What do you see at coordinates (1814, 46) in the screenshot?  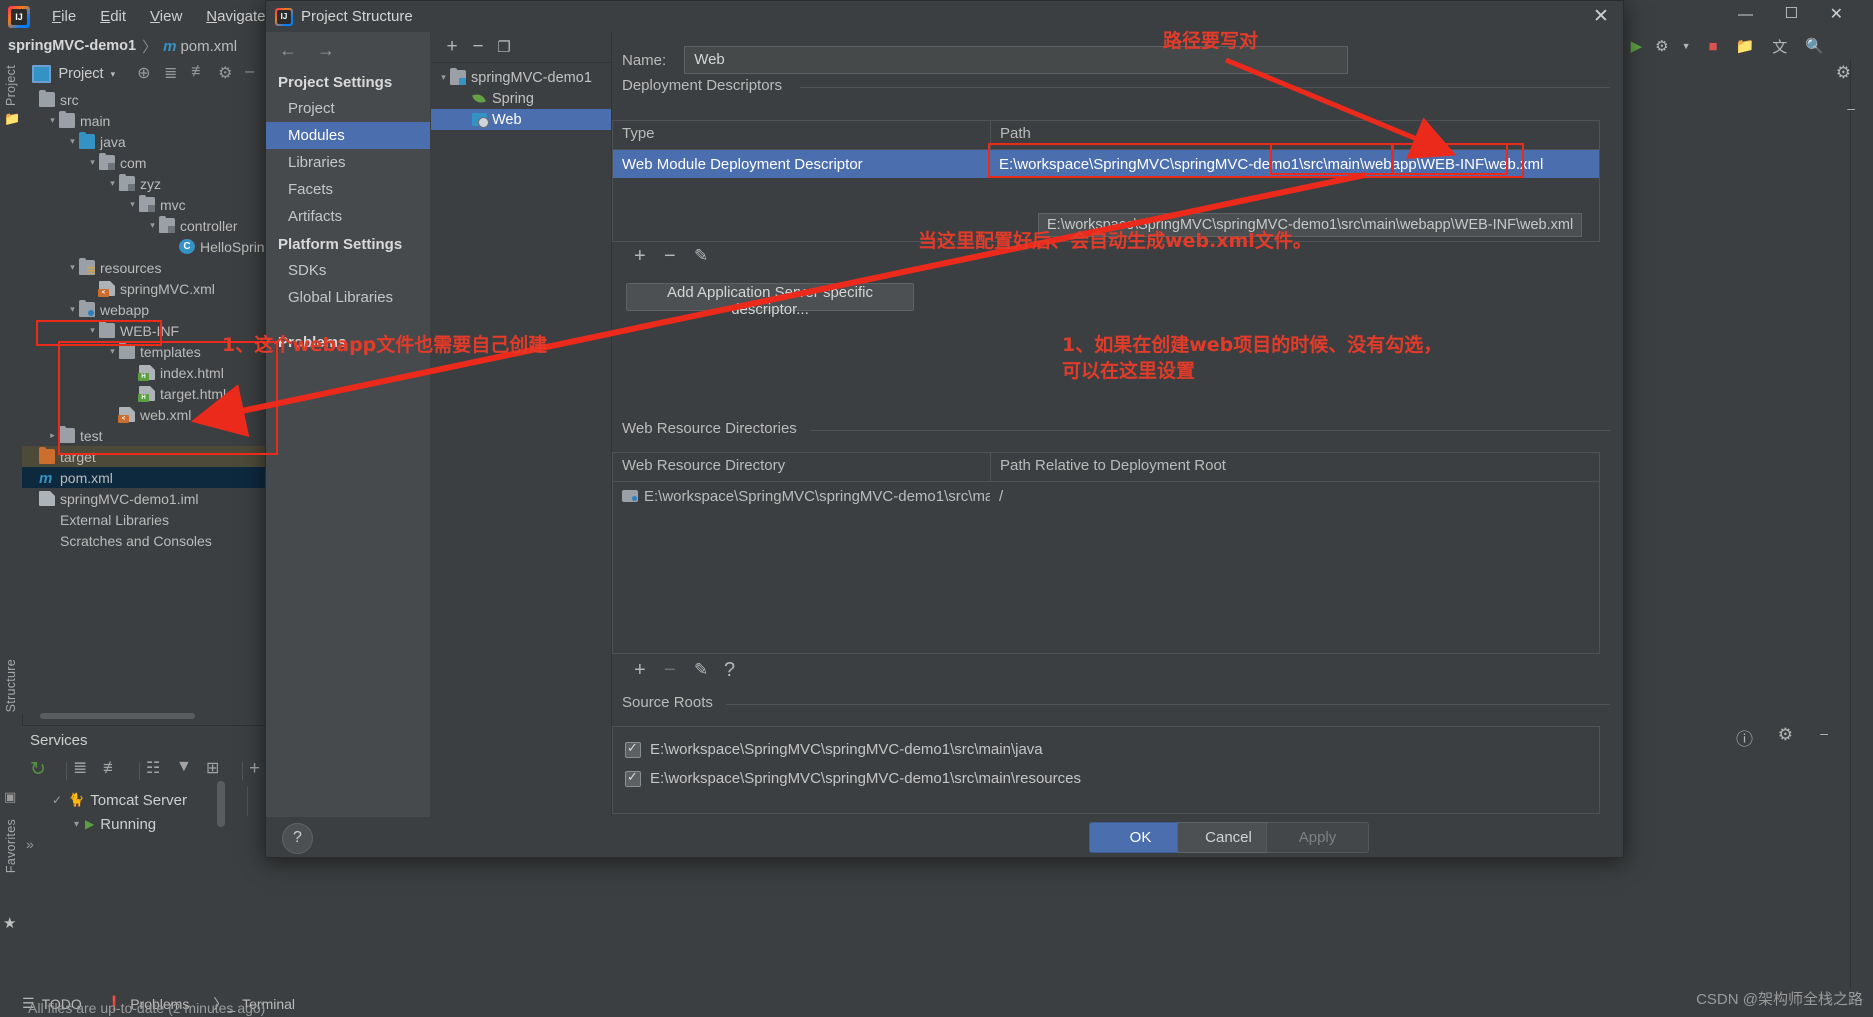 I see `search-icon: 🔍` at bounding box center [1814, 46].